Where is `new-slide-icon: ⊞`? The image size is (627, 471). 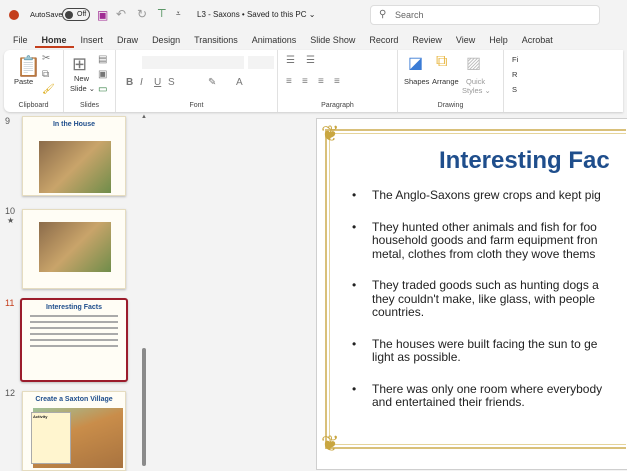 new-slide-icon: ⊞ is located at coordinates (79, 64).